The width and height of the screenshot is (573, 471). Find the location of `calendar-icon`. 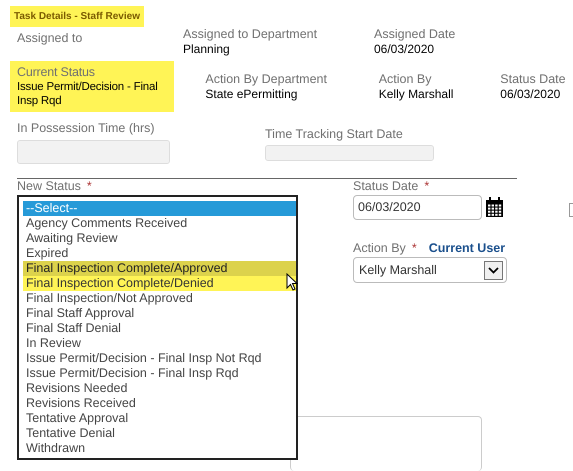

calendar-icon is located at coordinates (494, 207).